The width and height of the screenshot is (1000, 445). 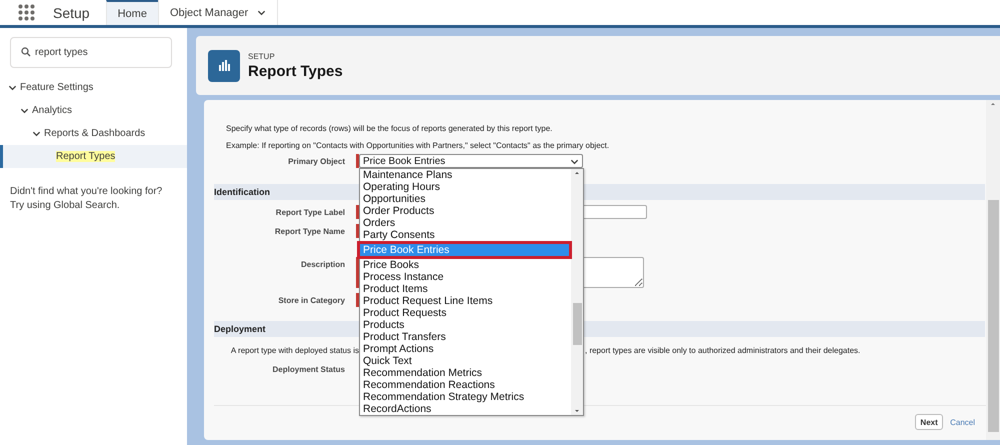 I want to click on tree-item: Report Types, so click(x=93, y=156).